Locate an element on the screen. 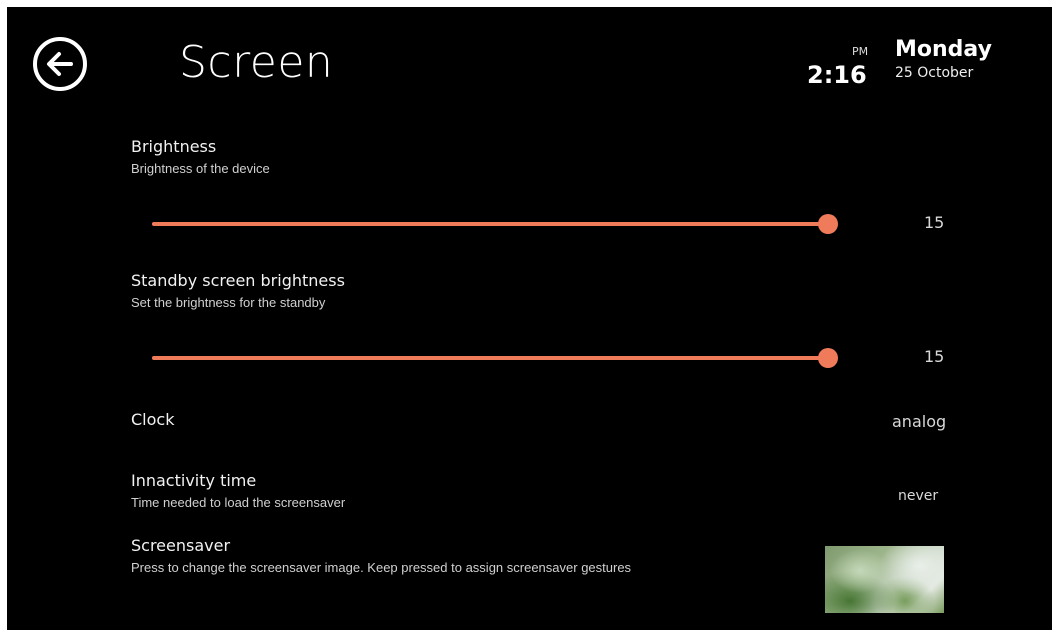 This screenshot has height=637, width=1059. brightness-slider is located at coordinates (495, 224).